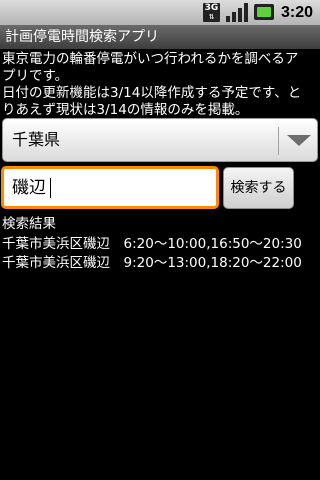 This screenshot has width=320, height=480. Describe the element at coordinates (264, 12) in the screenshot. I see `battery-icon` at that location.